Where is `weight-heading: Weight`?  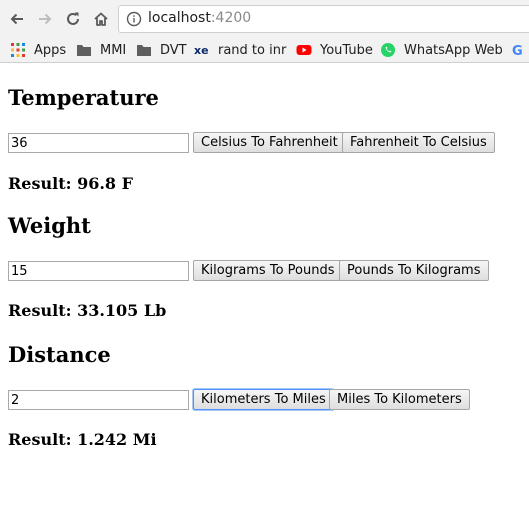
weight-heading: Weight is located at coordinates (49, 225).